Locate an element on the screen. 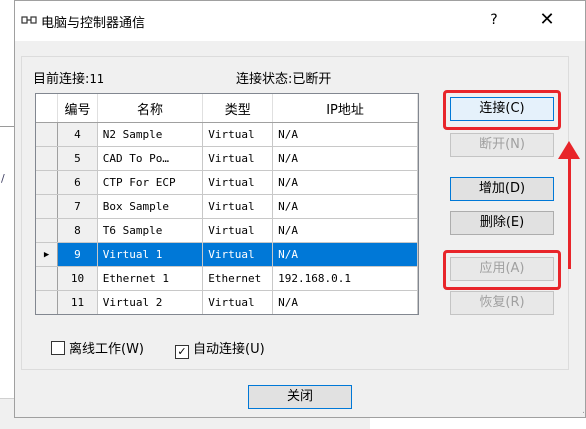 Image resolution: width=586 pixels, height=429 pixels. column-header-id: 编号 is located at coordinates (77, 108).